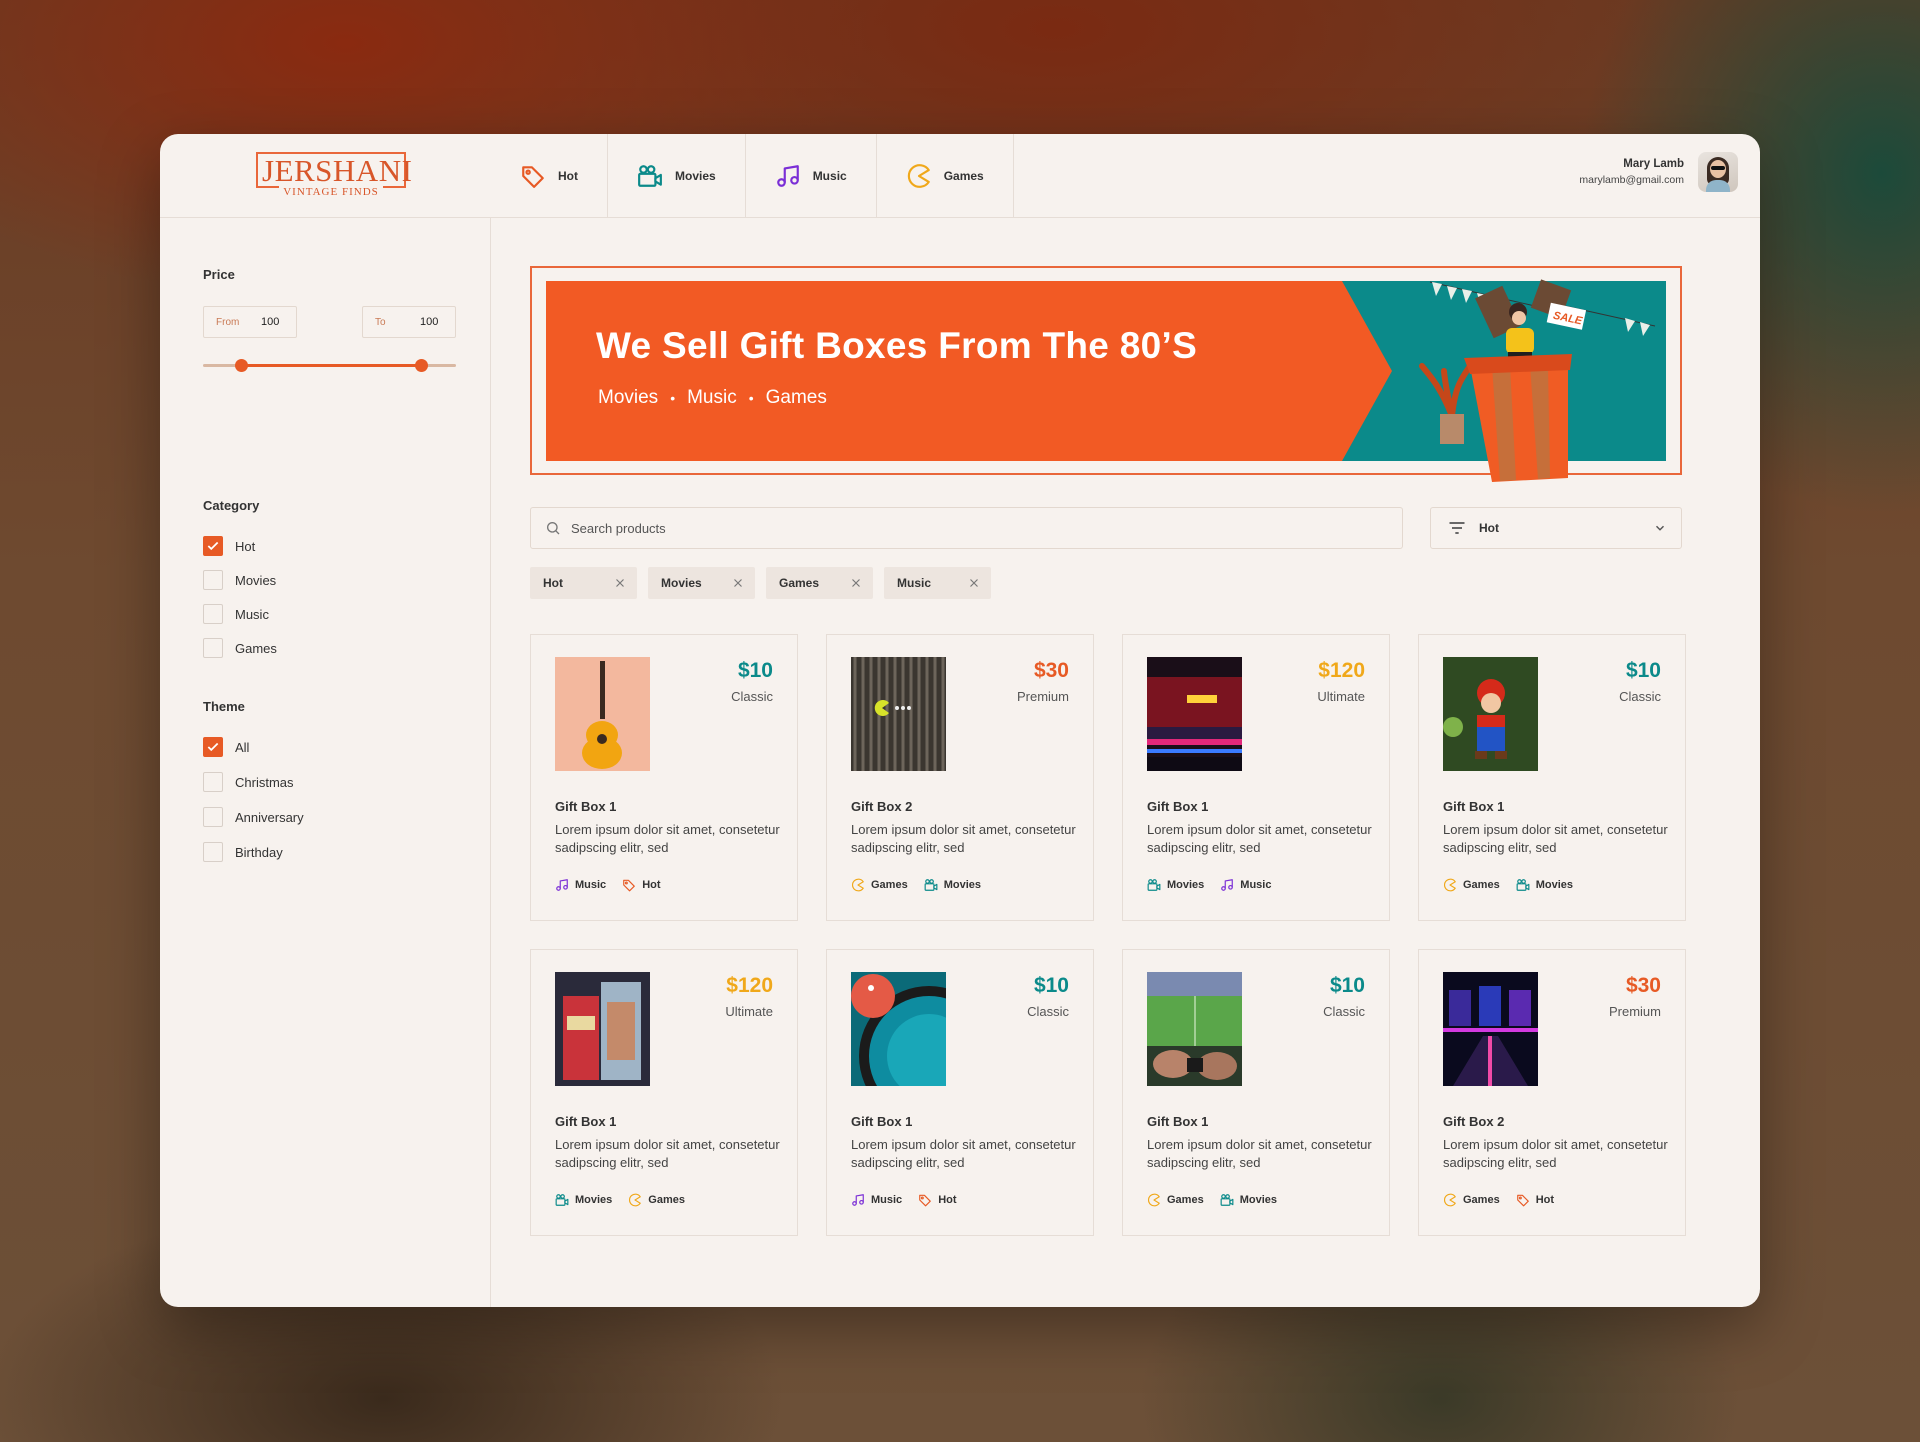  Describe the element at coordinates (409, 322) in the screenshot. I see `price-to-field: To 100` at that location.